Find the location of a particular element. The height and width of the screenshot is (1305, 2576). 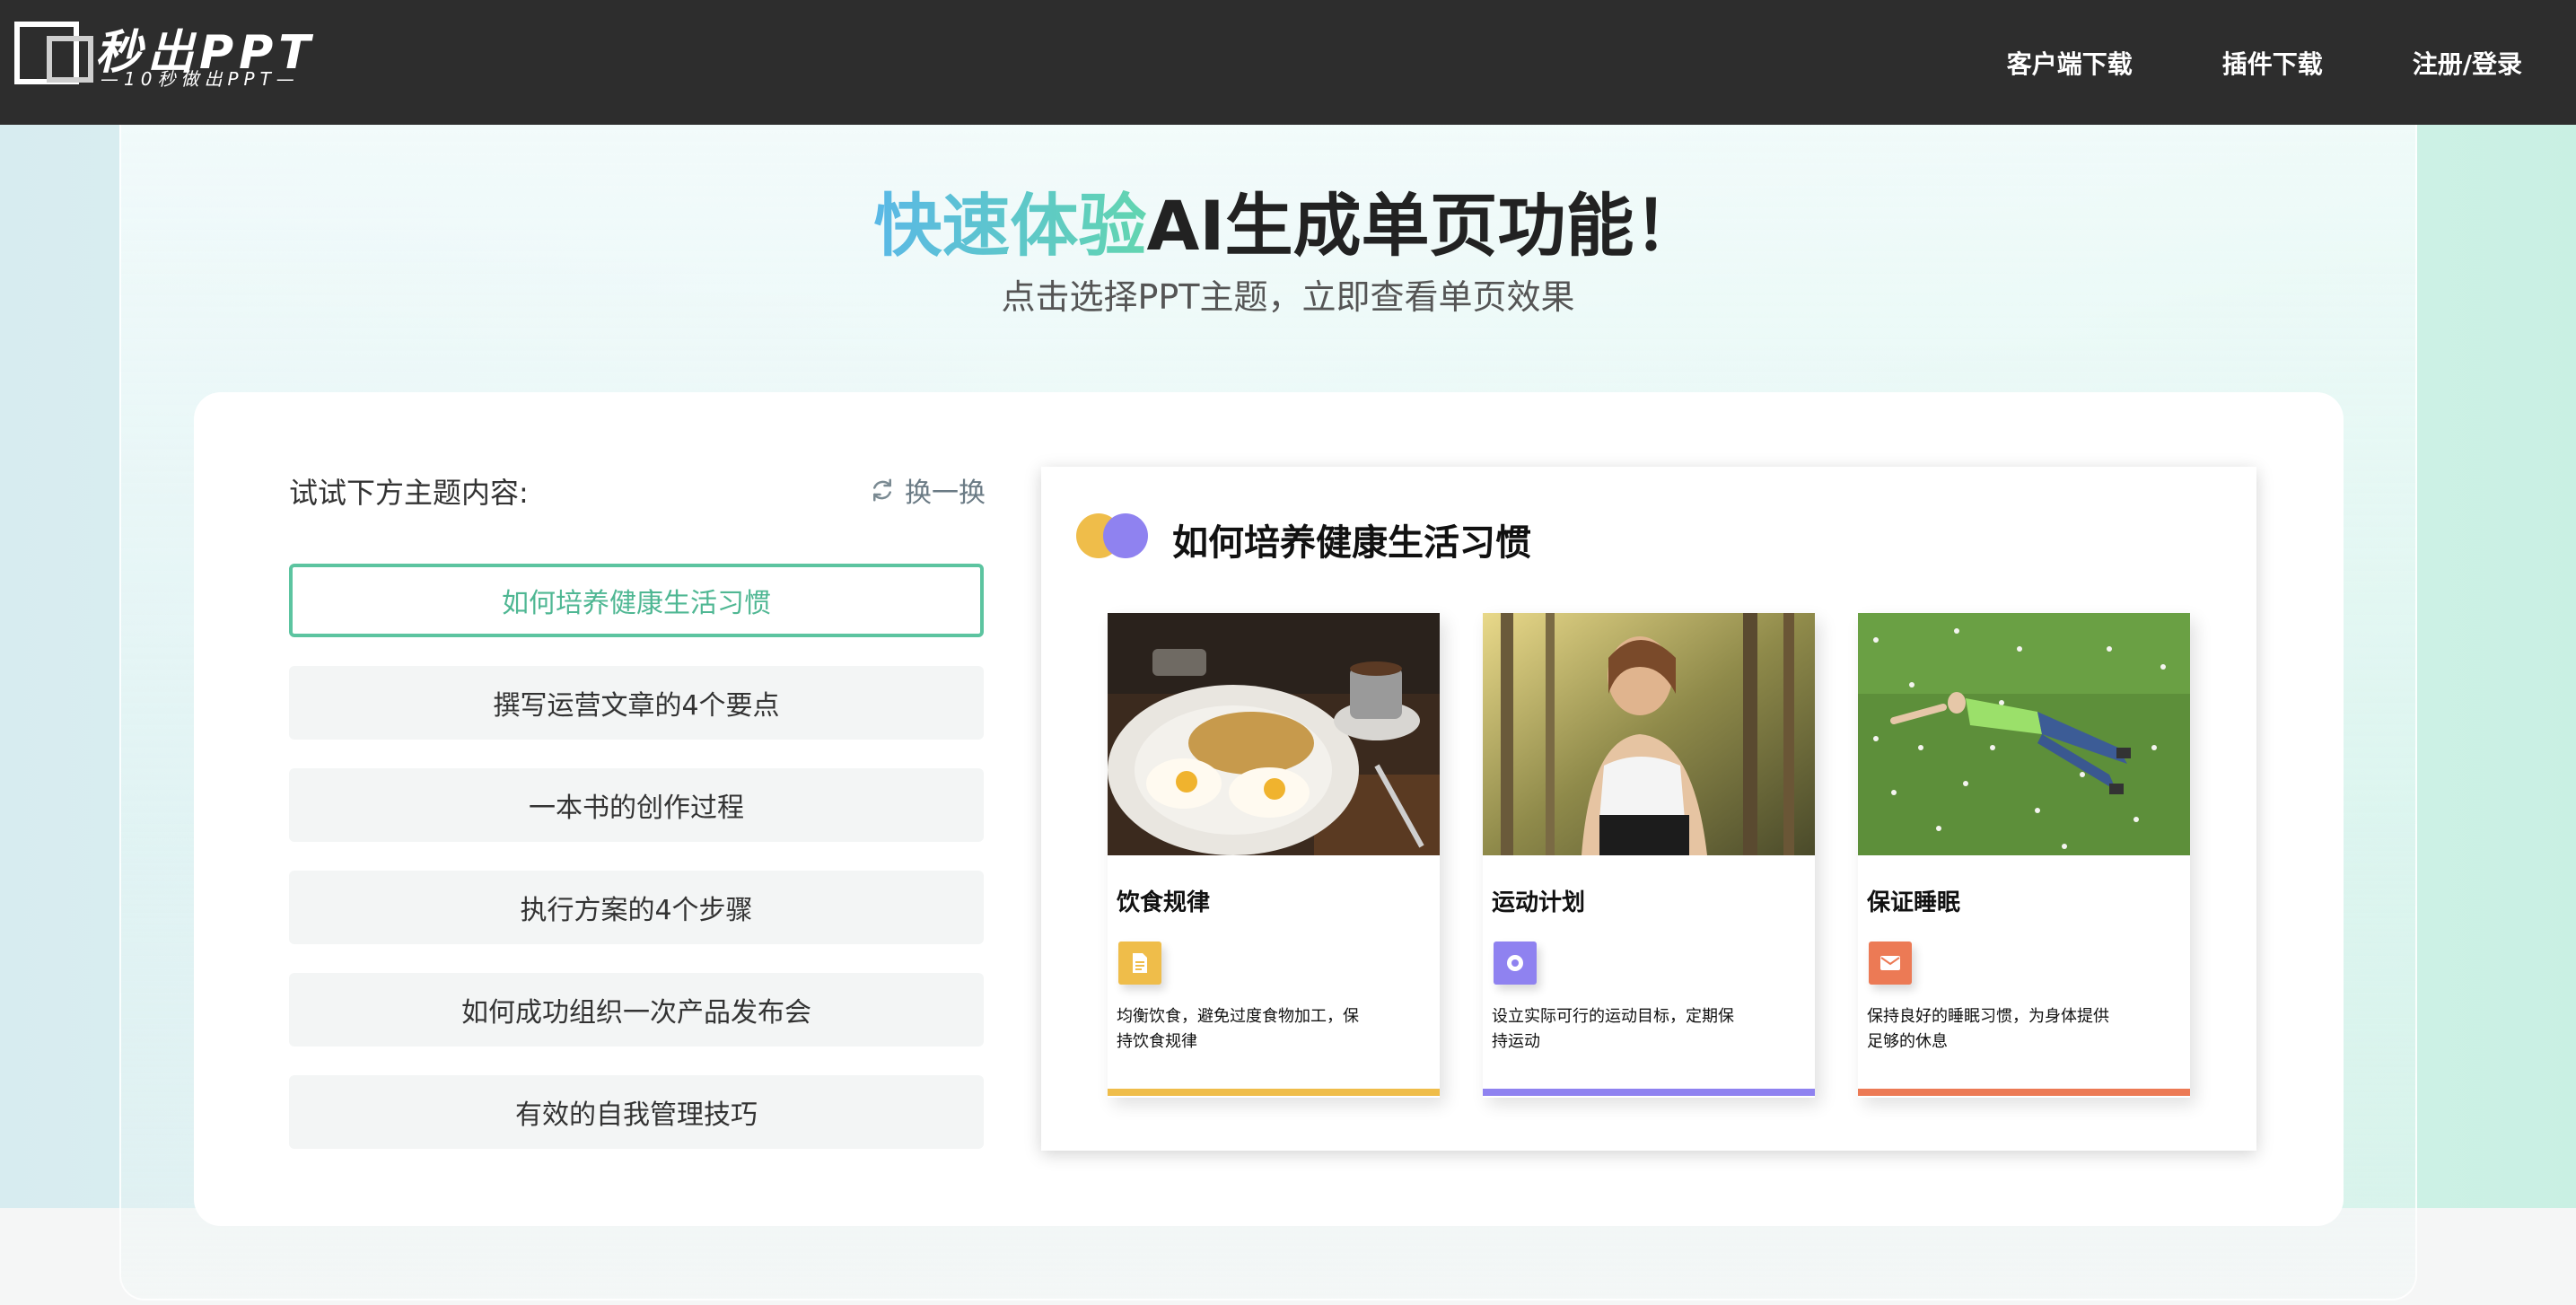

decor-dot-purple is located at coordinates (1125, 535).